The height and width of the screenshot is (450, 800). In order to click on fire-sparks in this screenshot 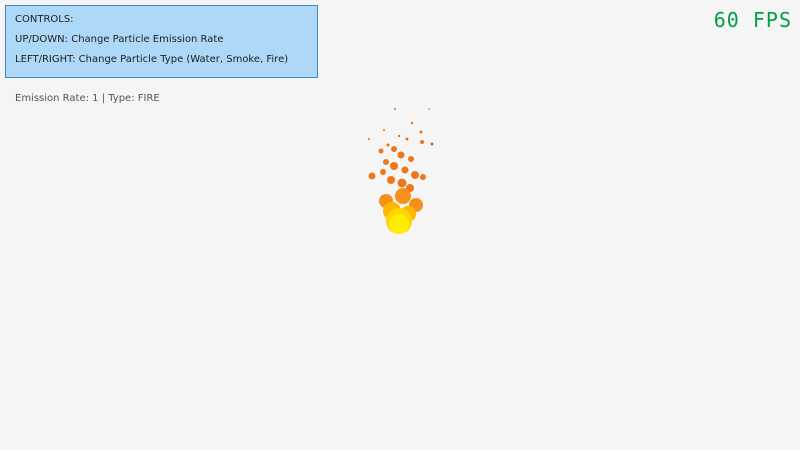, I will do `click(401, 127)`.